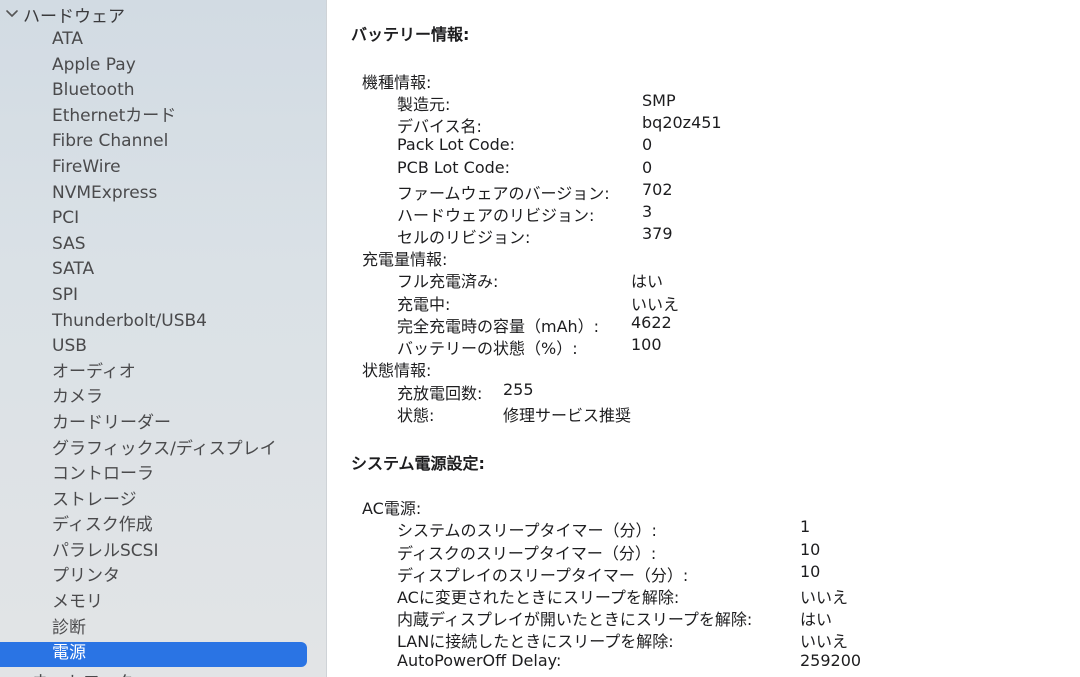 Image resolution: width=1080 pixels, height=677 pixels. What do you see at coordinates (163, 552) in the screenshot?
I see `sidebar-item-parallel-scsi: パラレルSCSI` at bounding box center [163, 552].